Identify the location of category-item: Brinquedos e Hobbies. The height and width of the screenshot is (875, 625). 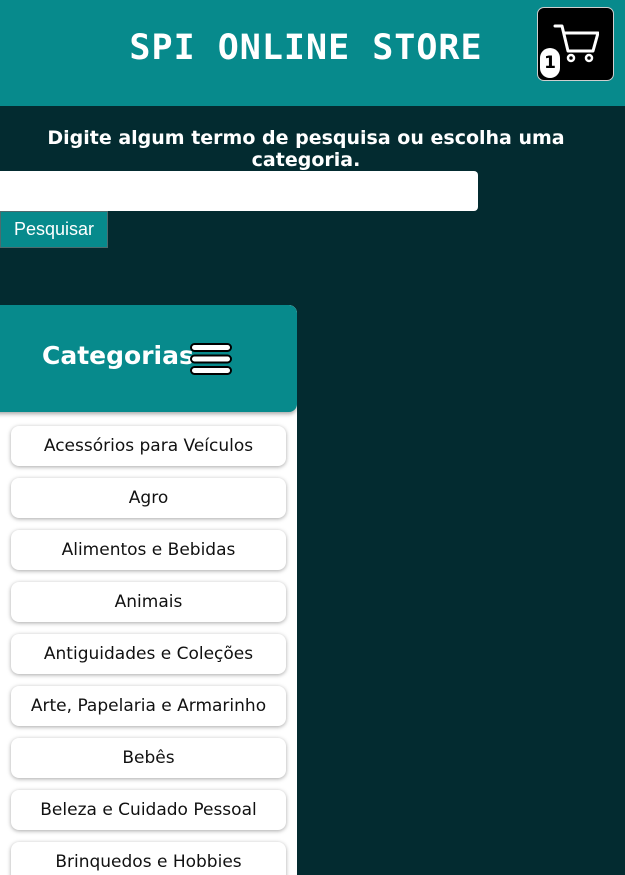
(148, 858).